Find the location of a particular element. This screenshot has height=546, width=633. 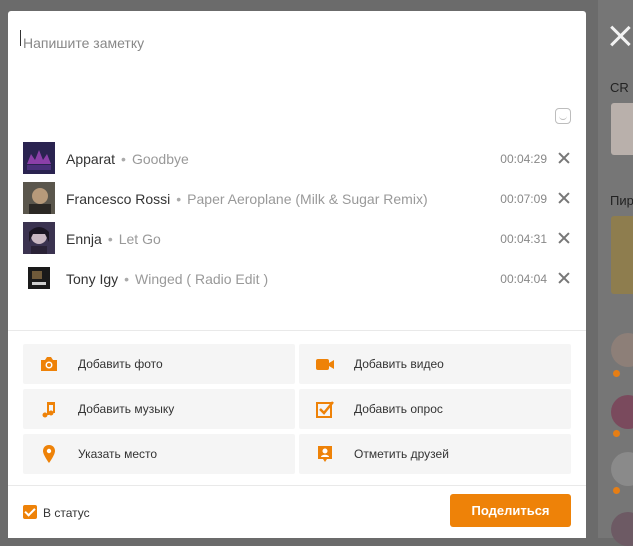

track-artist: Apparat is located at coordinates (91, 159).